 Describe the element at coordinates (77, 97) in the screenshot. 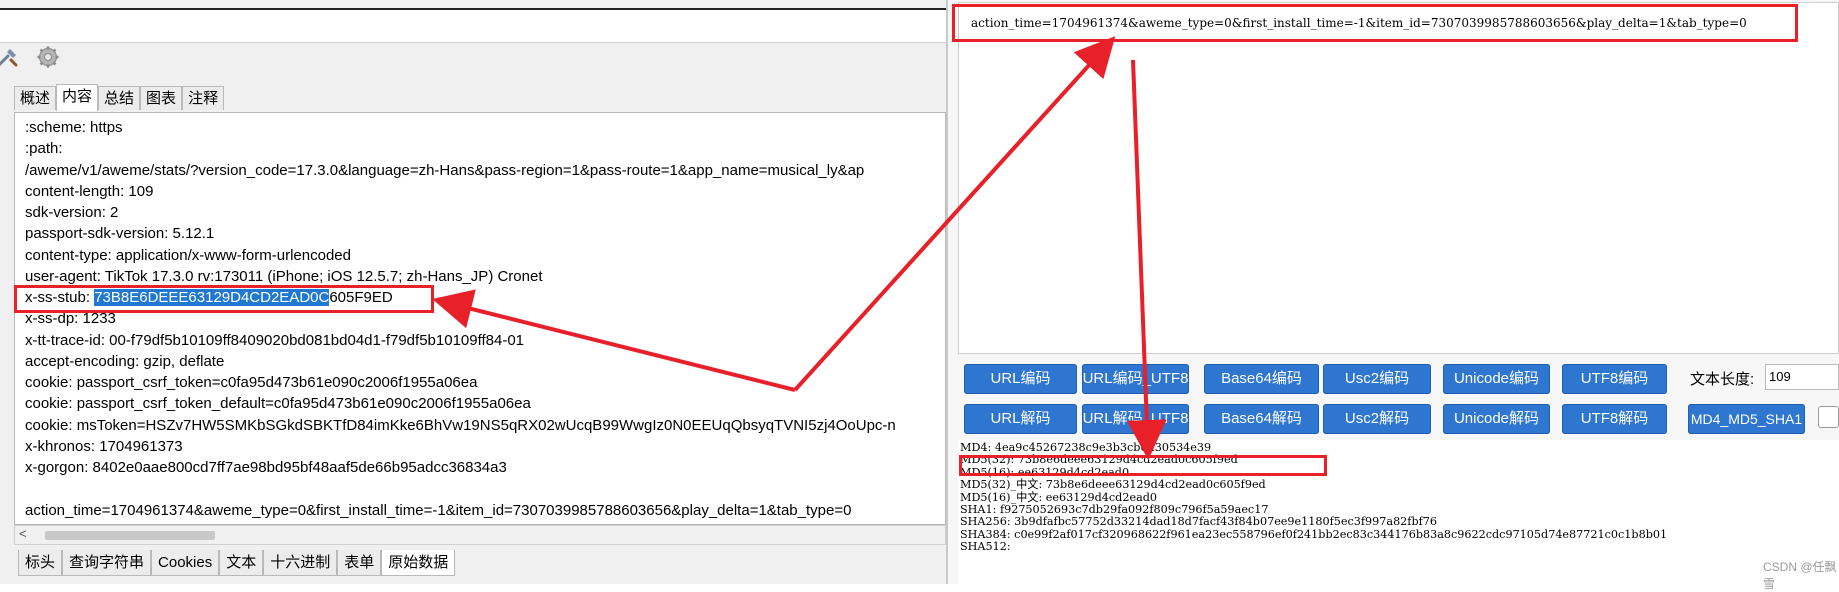

I see `tab-content: 内容` at that location.